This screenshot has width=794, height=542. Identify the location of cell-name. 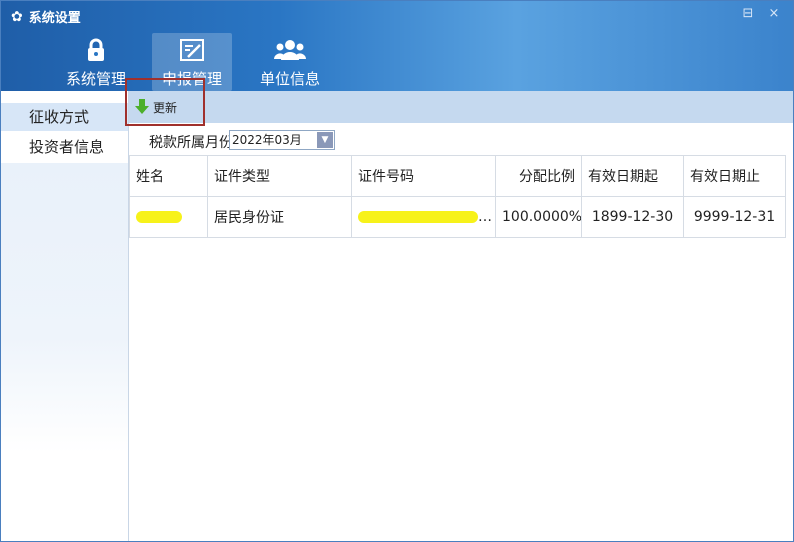
(168, 217).